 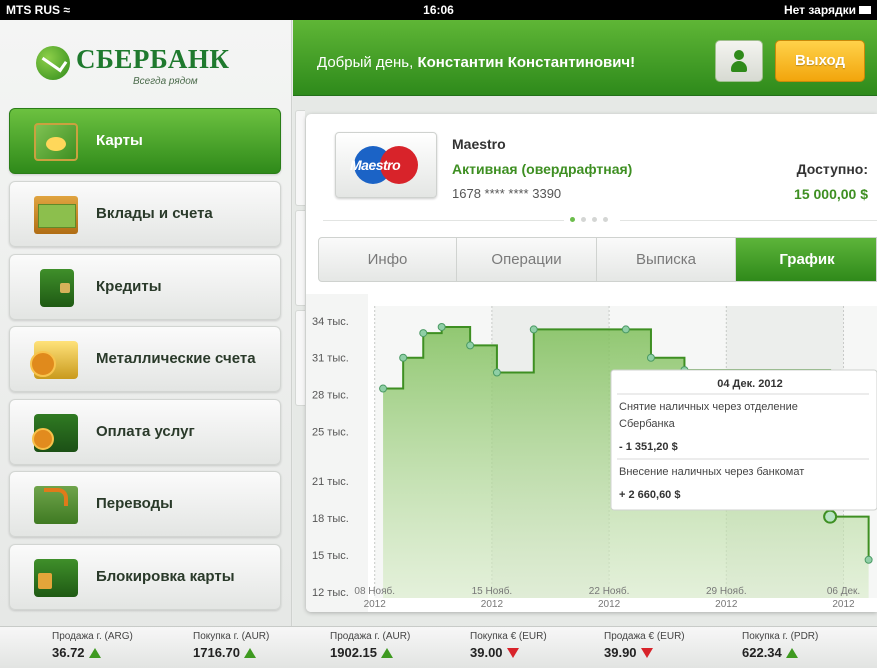 I want to click on status-bar: MTS RUS ≈ 16:06 Нет зарядки, so click(x=438, y=10).